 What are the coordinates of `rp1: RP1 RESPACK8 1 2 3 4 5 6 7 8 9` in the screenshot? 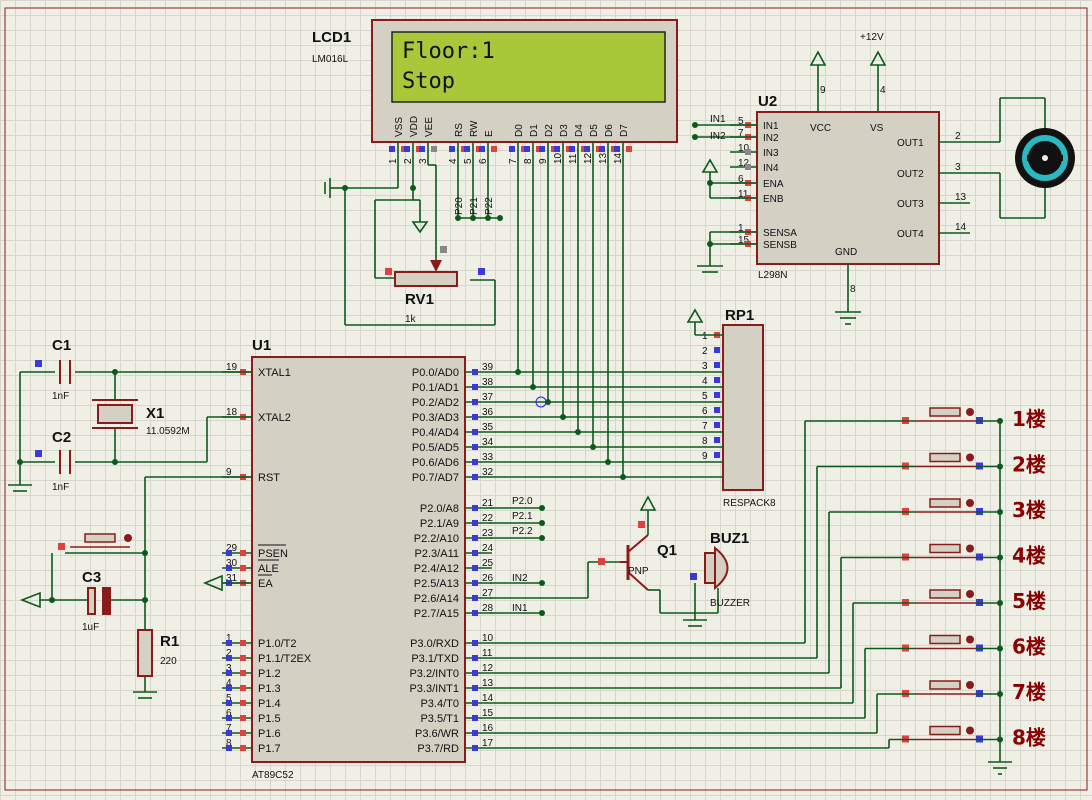 It's located at (731, 408).